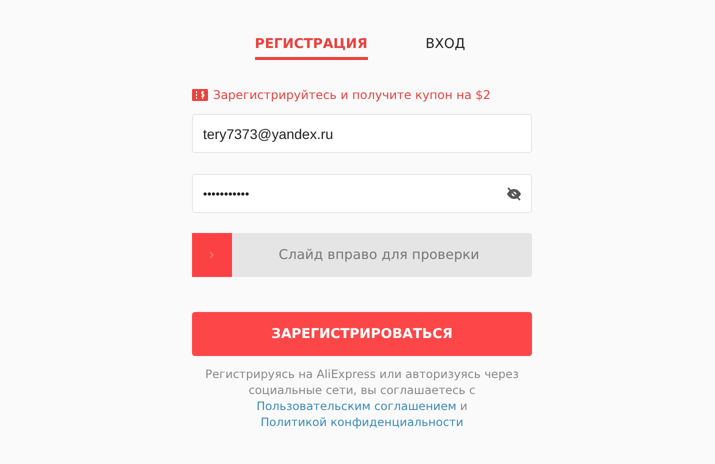  What do you see at coordinates (352, 95) in the screenshot?
I see `coupon-text: Зарегистрируйтесь и получите купон на $2` at bounding box center [352, 95].